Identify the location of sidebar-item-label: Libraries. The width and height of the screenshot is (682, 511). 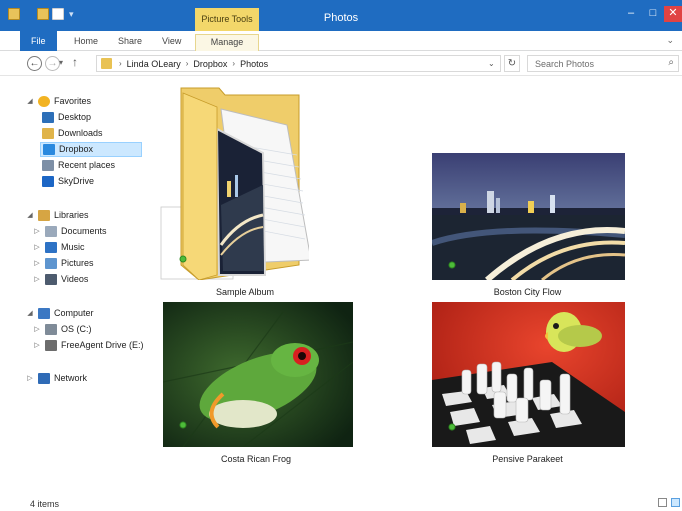
(71, 215).